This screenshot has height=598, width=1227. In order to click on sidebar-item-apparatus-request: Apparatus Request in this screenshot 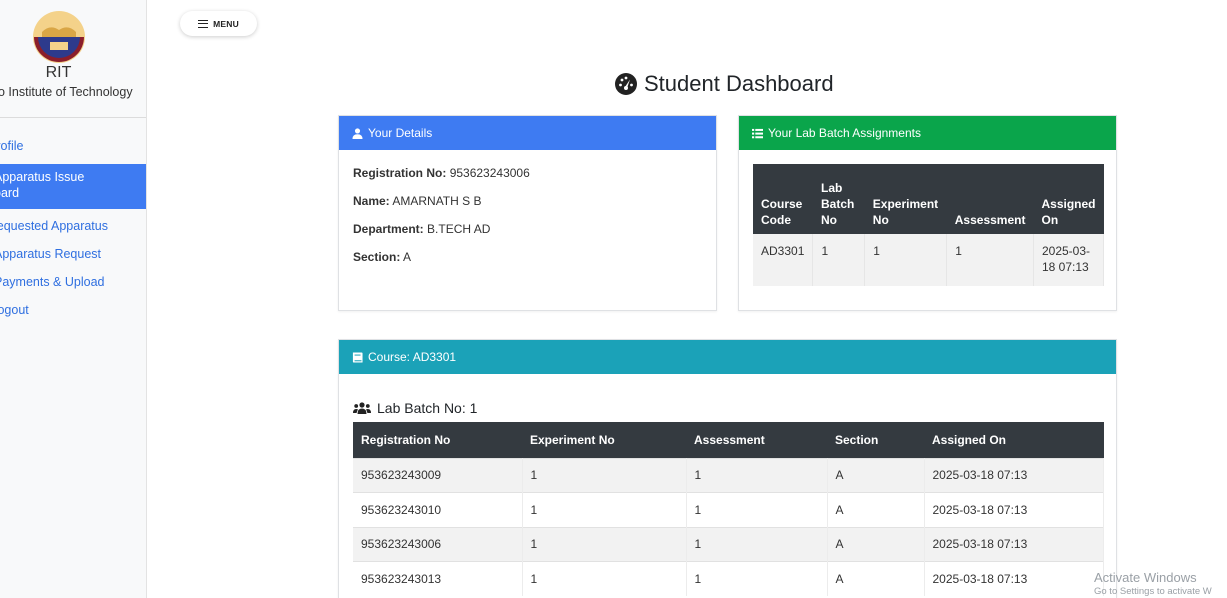, I will do `click(73, 258)`.